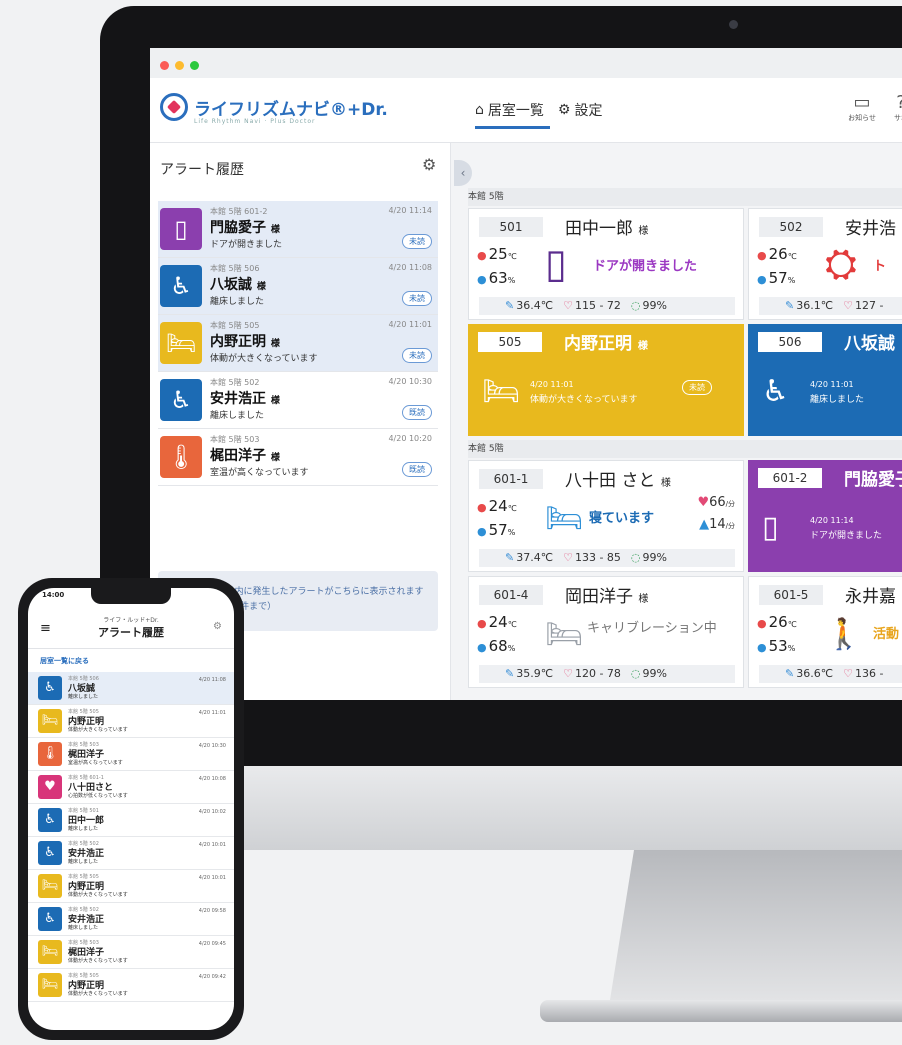 The width and height of the screenshot is (902, 1045). Describe the element at coordinates (790, 342) in the screenshot. I see `room-number: 506` at that location.